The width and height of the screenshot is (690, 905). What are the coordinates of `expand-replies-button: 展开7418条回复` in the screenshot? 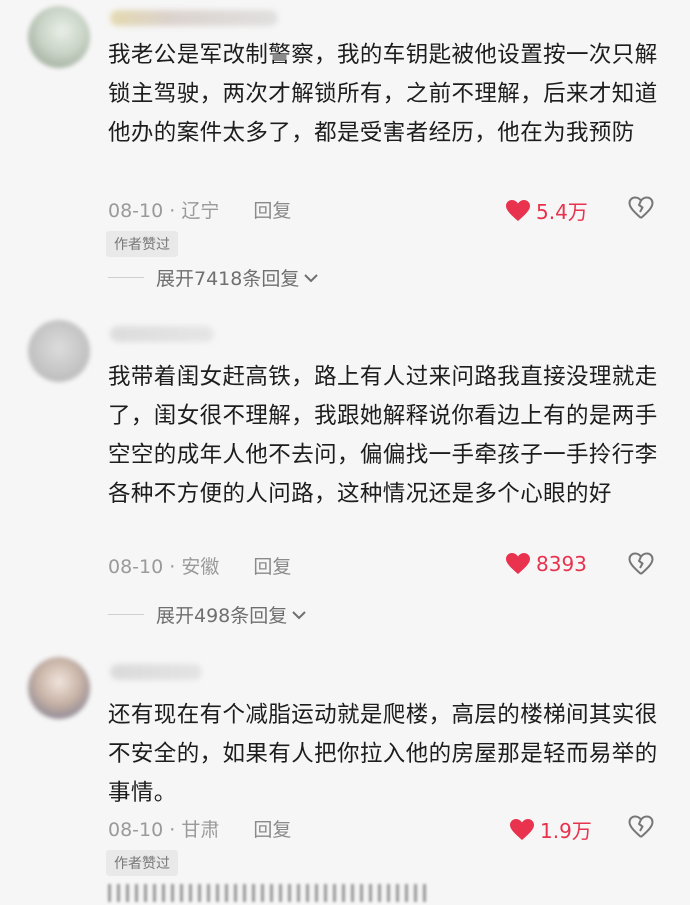 It's located at (213, 277).